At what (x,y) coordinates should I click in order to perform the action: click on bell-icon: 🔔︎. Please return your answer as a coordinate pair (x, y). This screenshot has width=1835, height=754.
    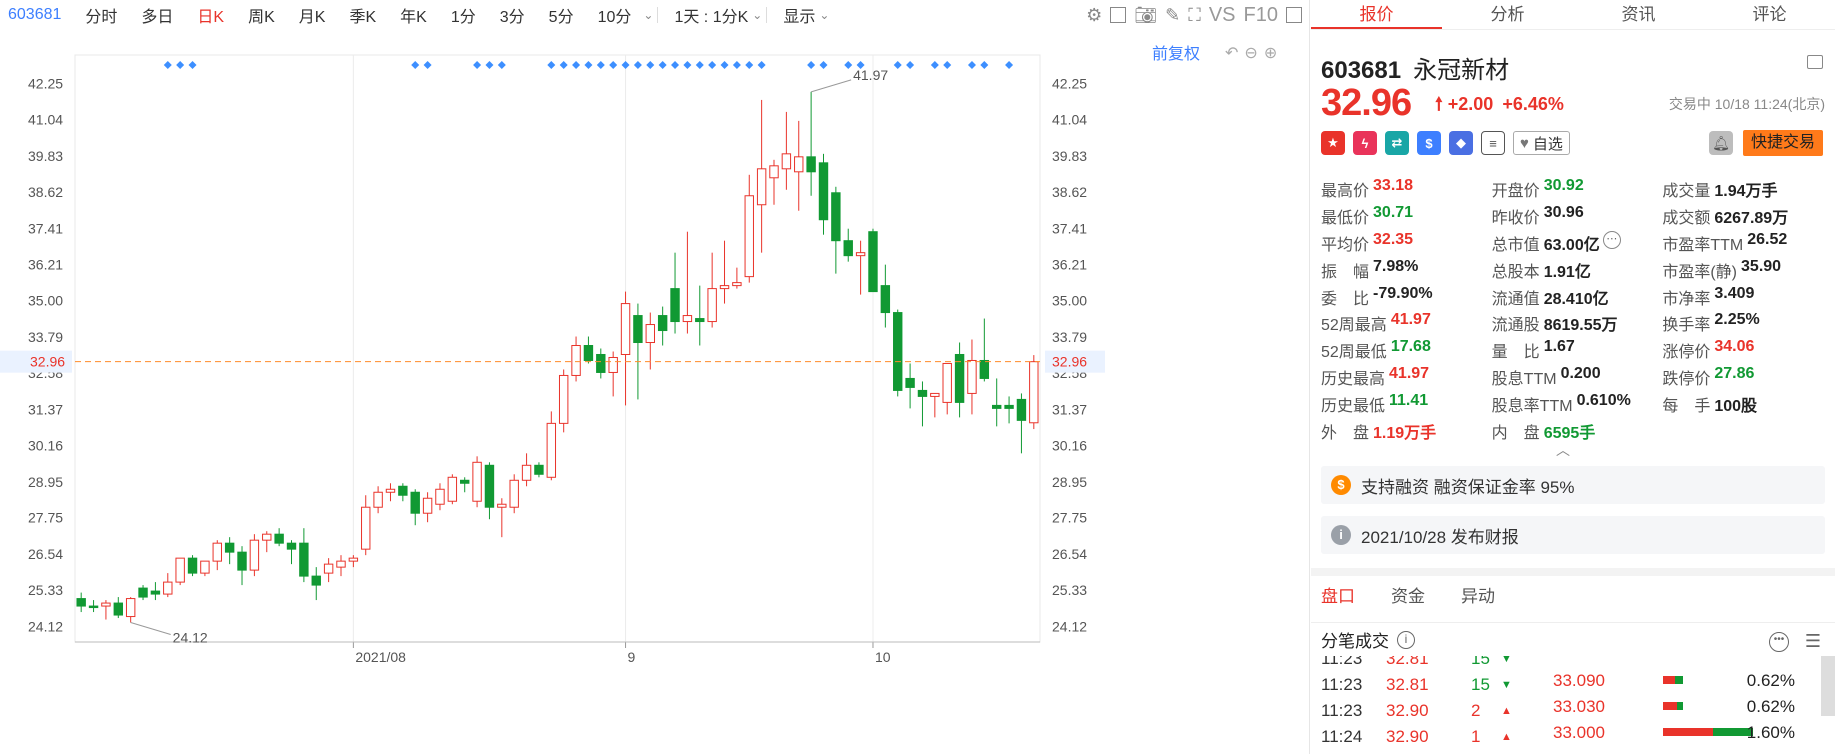
    Looking at the image, I should click on (1721, 143).